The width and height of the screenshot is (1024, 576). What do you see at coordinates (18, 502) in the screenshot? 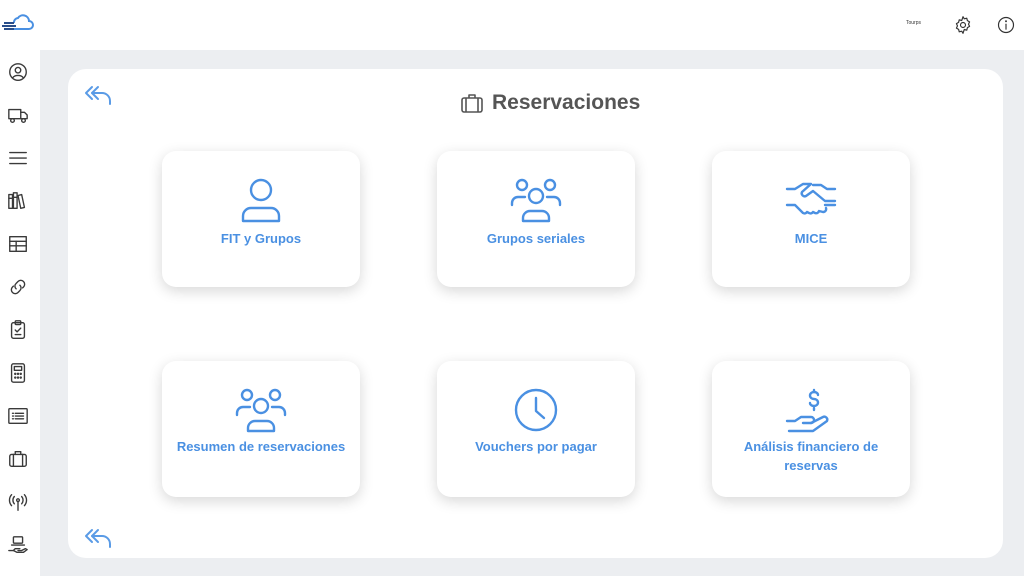
I see `antenna-icon` at bounding box center [18, 502].